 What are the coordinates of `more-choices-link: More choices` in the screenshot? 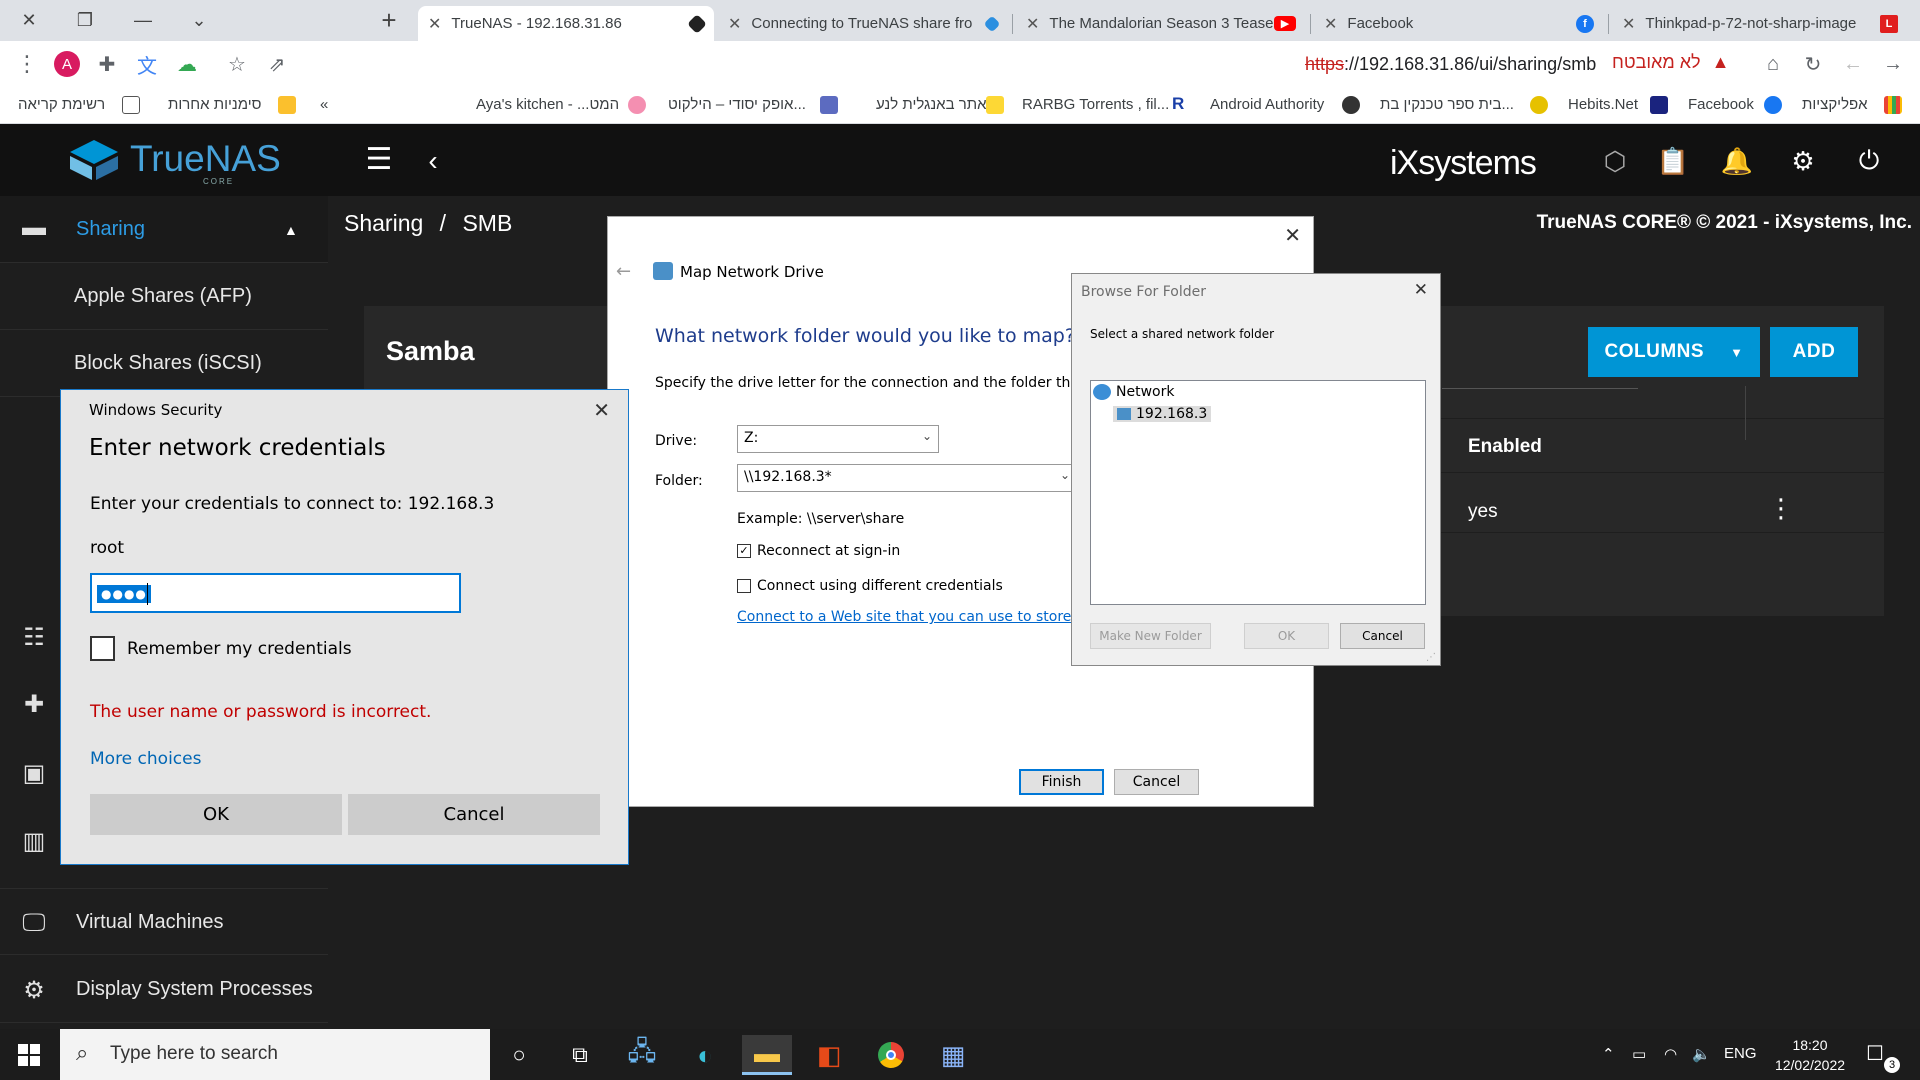 It's located at (145, 759).